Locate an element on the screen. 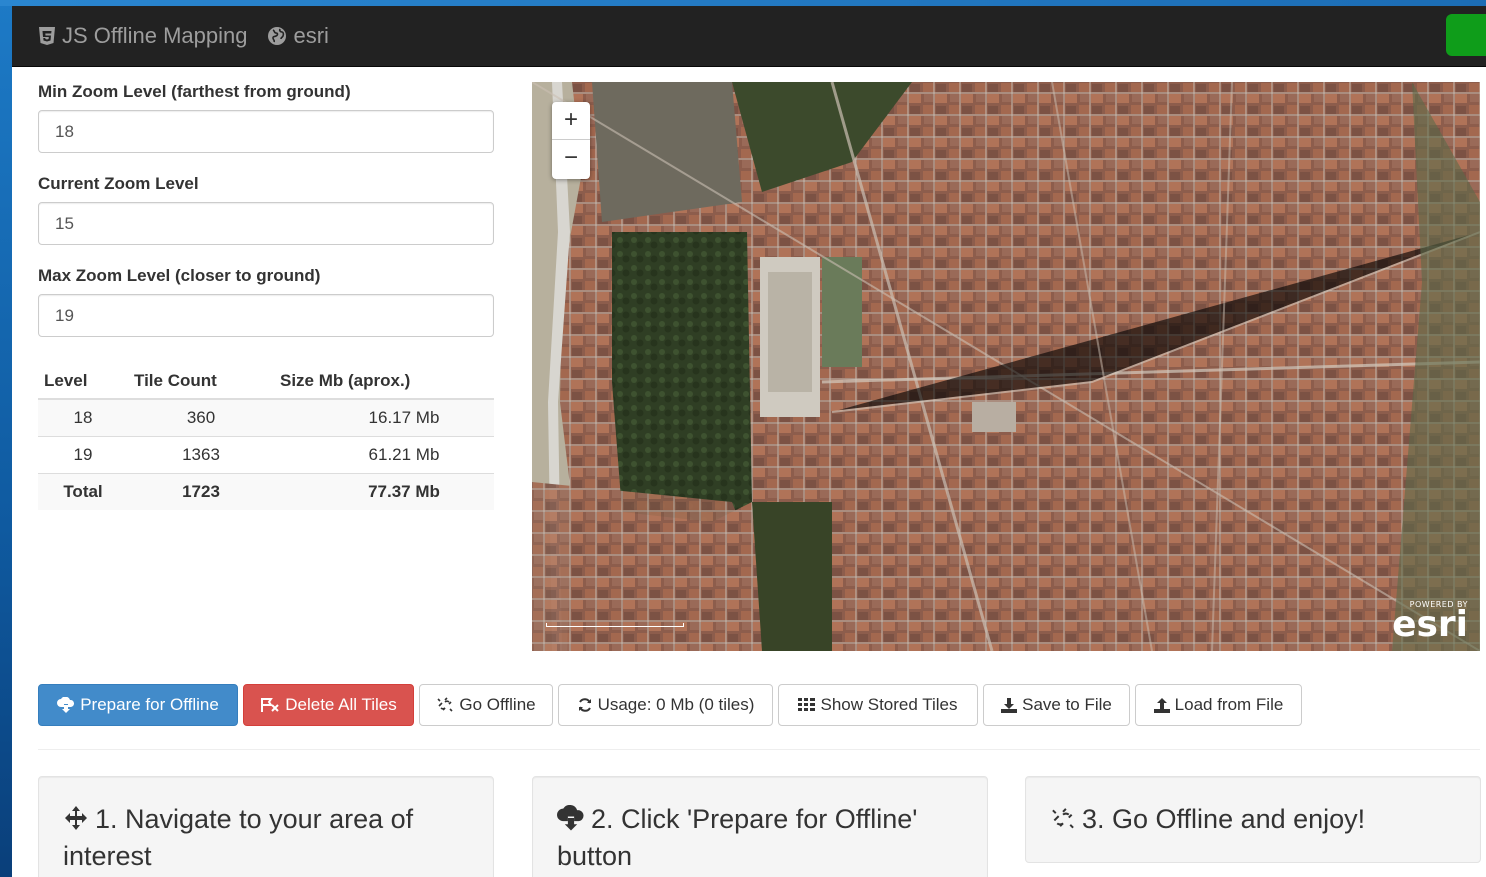 This screenshot has height=877, width=1486. cell-level: 19 is located at coordinates (83, 454).